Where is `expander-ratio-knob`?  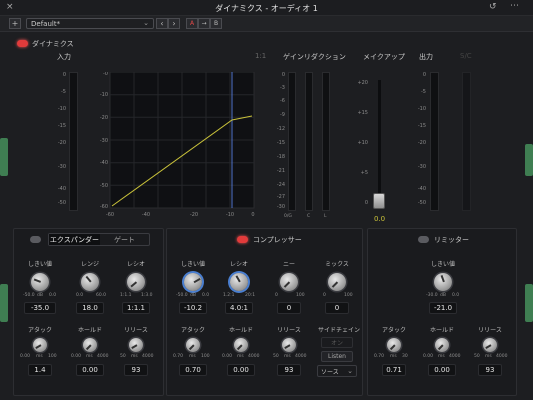 expander-ratio-knob is located at coordinates (136, 282).